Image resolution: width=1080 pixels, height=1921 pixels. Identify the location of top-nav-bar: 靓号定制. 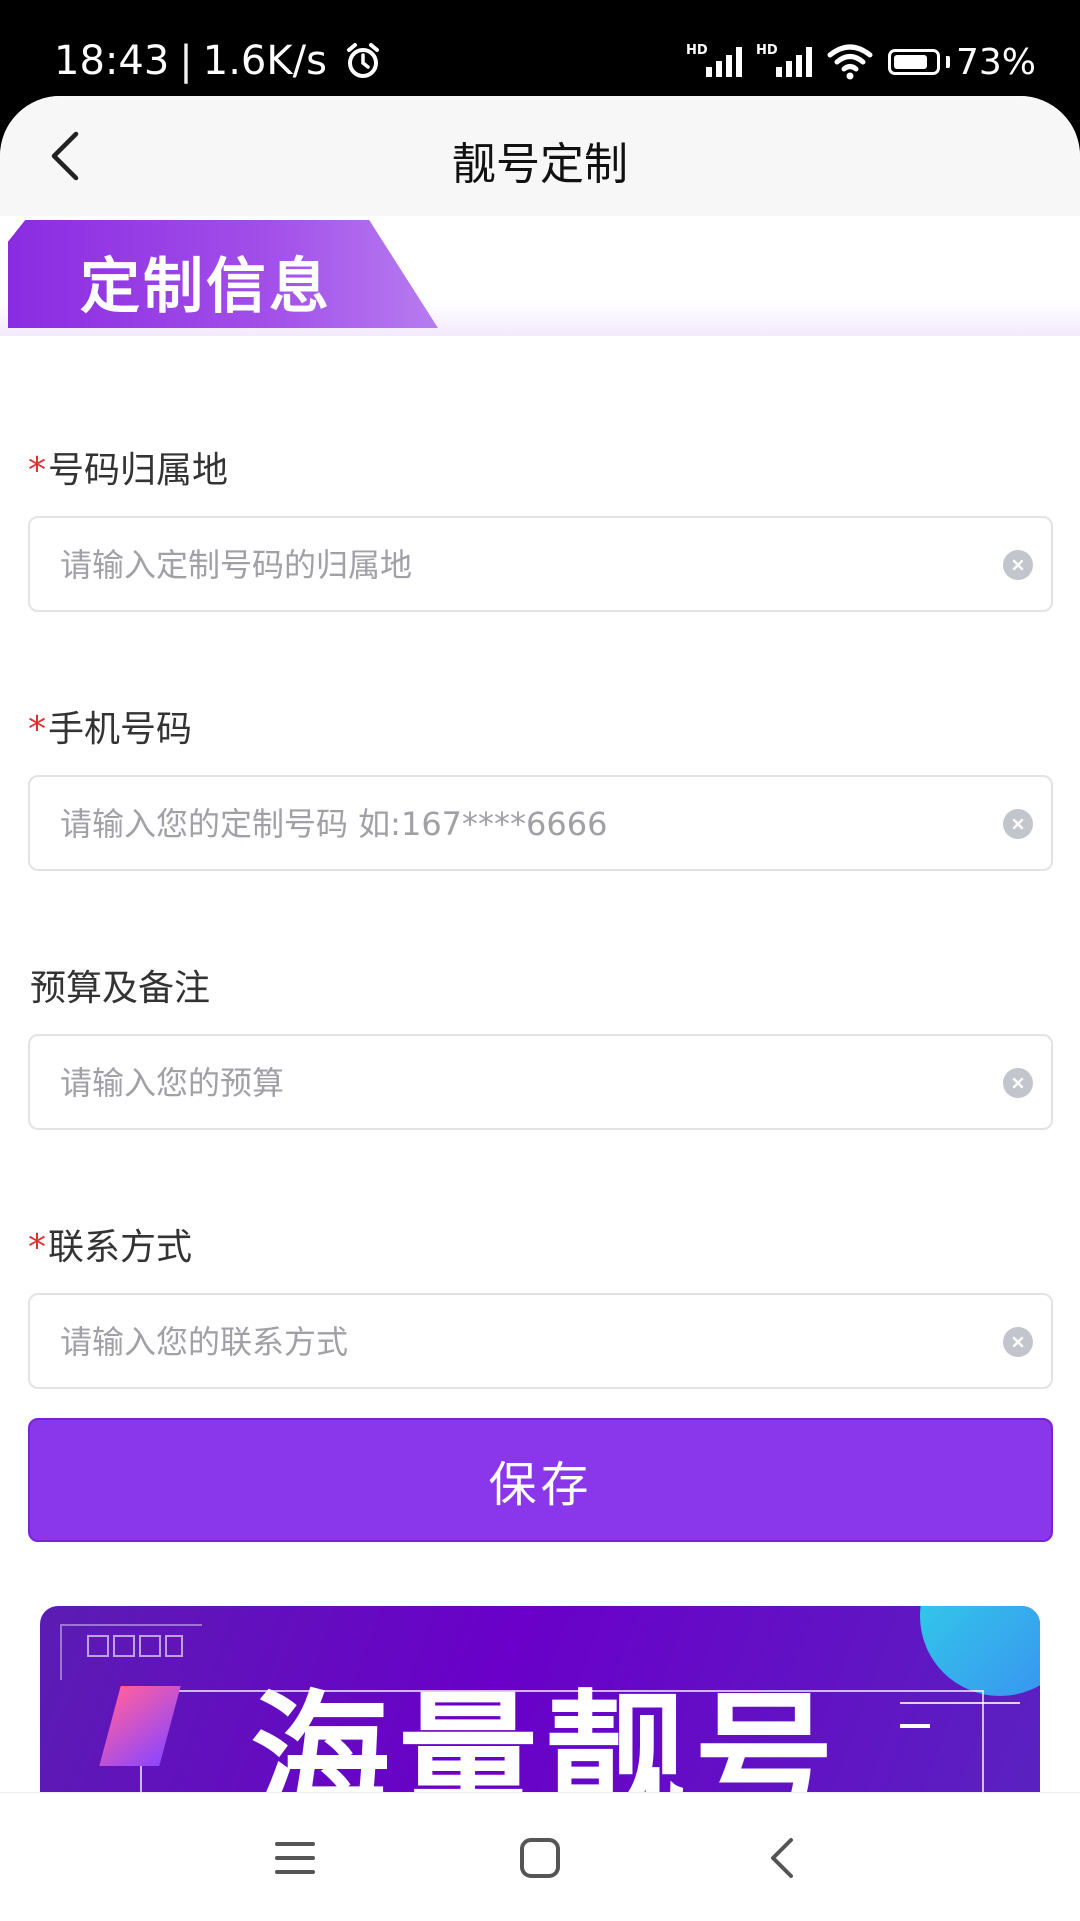
(540, 156).